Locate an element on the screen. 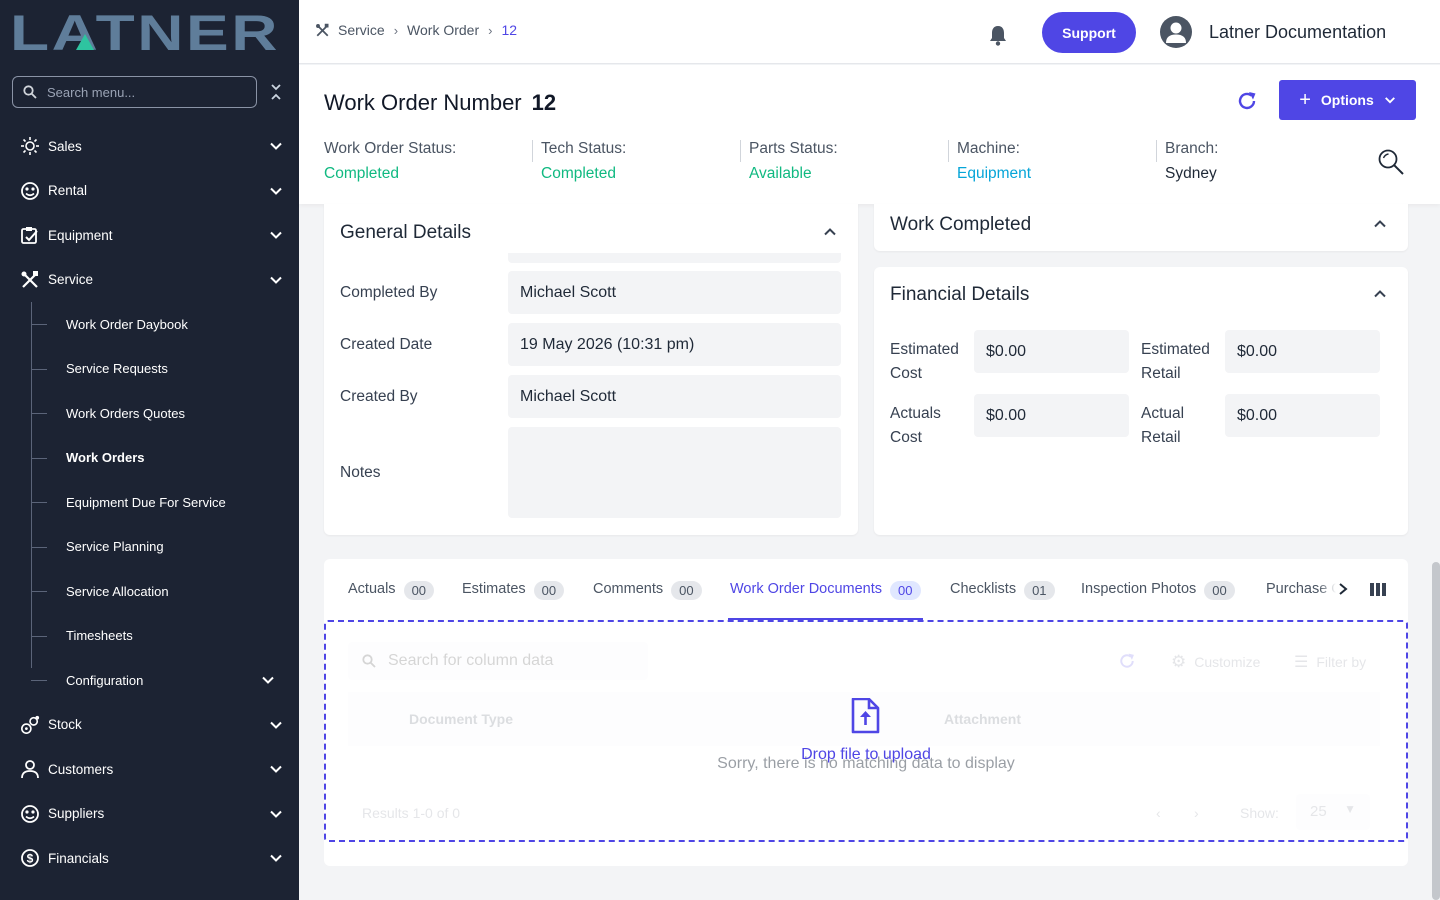 This screenshot has width=1440, height=900. avatar is located at coordinates (1176, 32).